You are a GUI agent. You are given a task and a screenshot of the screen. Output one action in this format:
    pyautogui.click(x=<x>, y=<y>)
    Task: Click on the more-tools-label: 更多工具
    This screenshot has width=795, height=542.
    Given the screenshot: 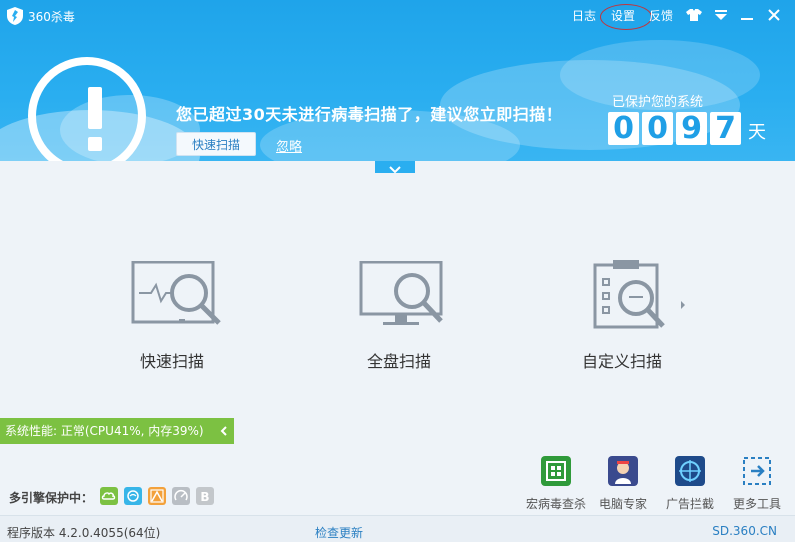 What is the action you would take?
    pyautogui.click(x=756, y=504)
    